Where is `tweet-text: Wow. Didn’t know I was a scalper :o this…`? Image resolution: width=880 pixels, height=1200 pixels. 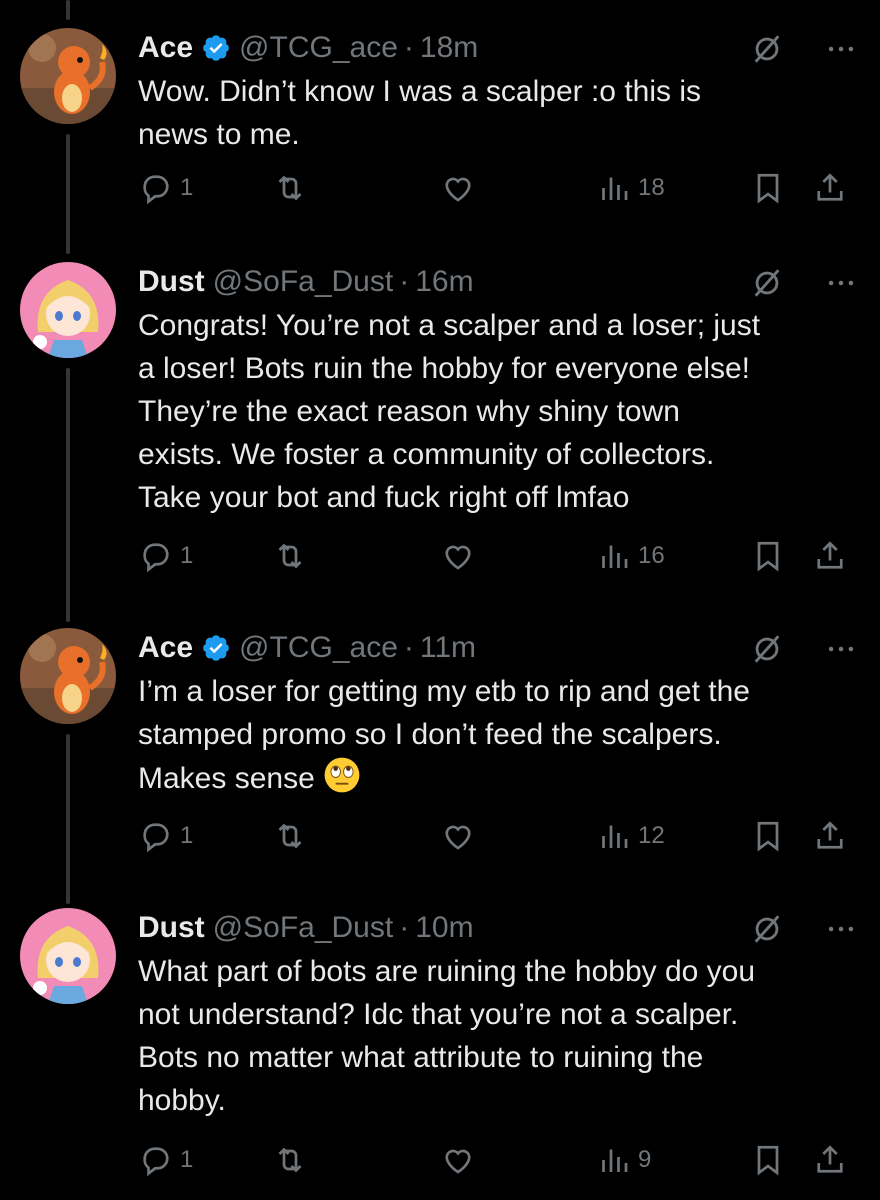
tweet-text: Wow. Didn’t know I was a scalper :o this… is located at coordinates (419, 113).